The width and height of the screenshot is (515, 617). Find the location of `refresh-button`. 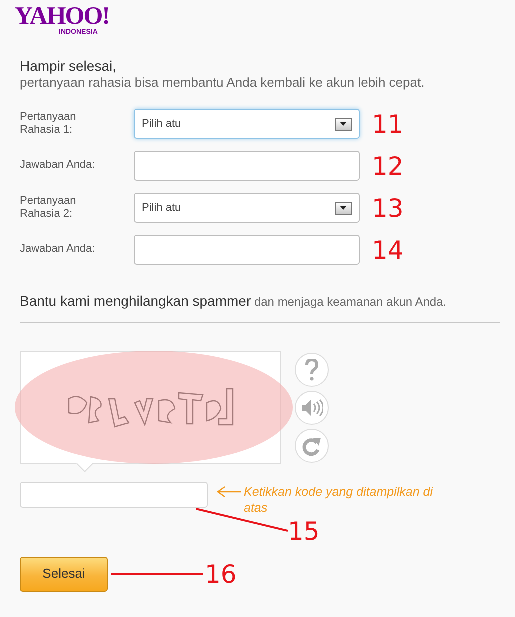

refresh-button is located at coordinates (312, 446).